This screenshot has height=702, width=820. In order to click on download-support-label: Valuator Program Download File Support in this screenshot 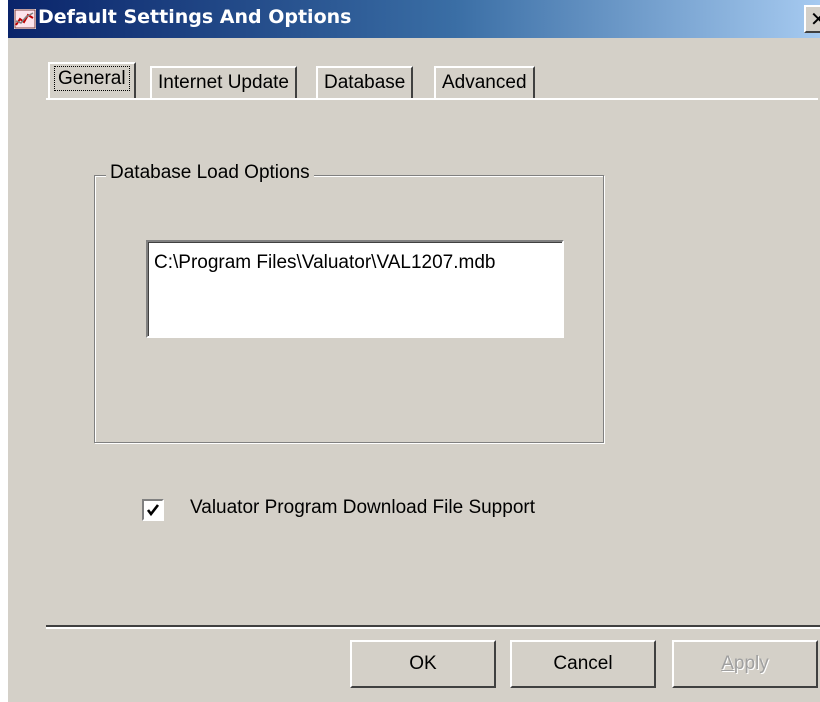, I will do `click(362, 508)`.